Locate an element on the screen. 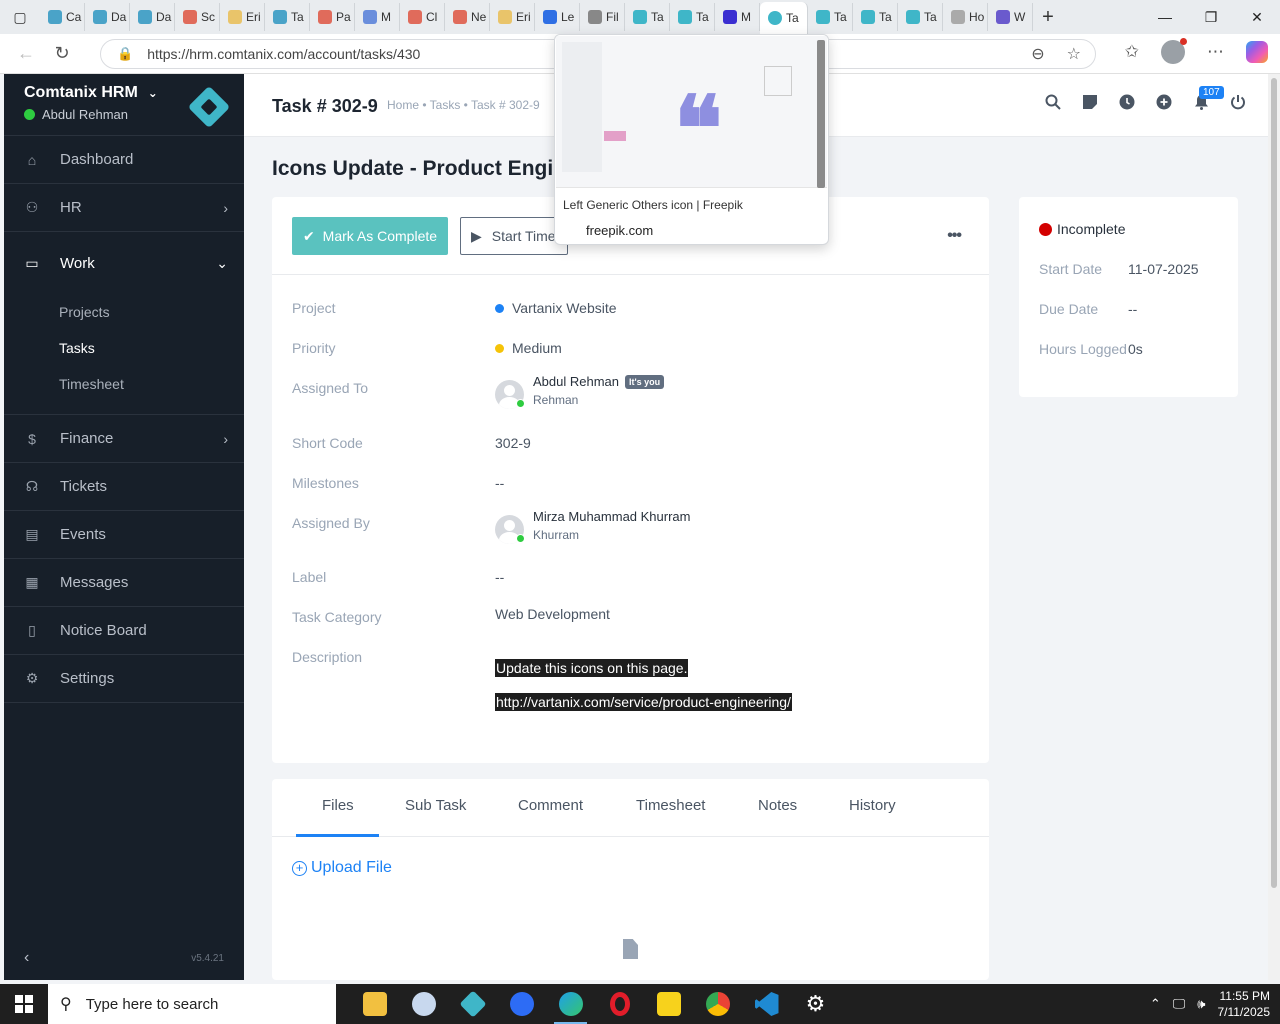 The width and height of the screenshot is (1280, 1024). tab-sub-task: Sub Task is located at coordinates (435, 805).